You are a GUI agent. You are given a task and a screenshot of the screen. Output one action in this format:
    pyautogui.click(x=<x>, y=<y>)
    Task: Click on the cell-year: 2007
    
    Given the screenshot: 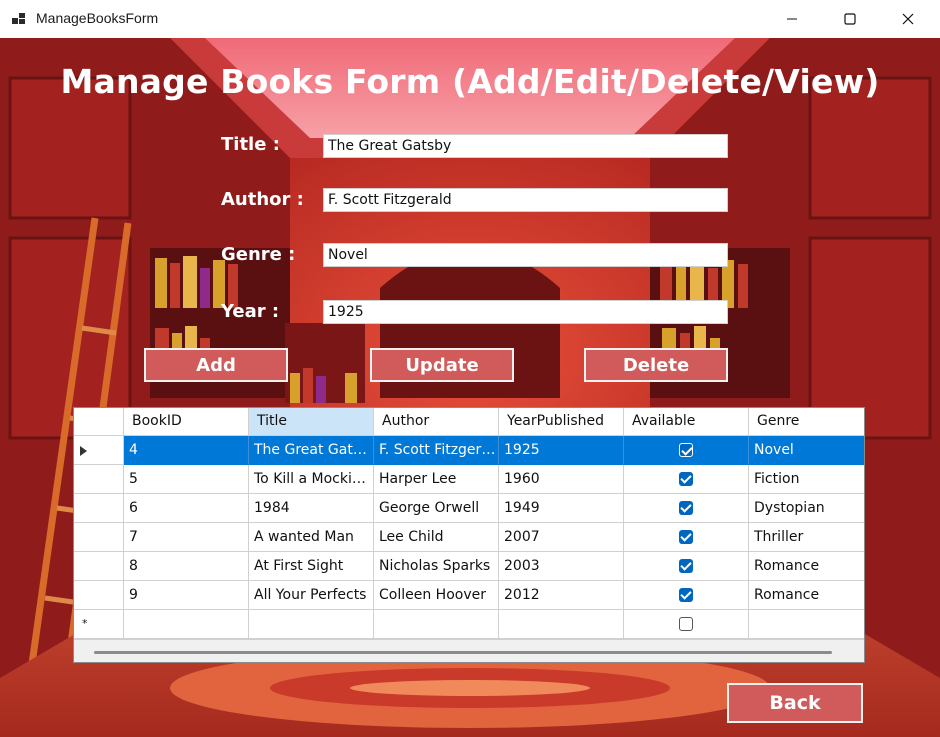 What is the action you would take?
    pyautogui.click(x=561, y=537)
    